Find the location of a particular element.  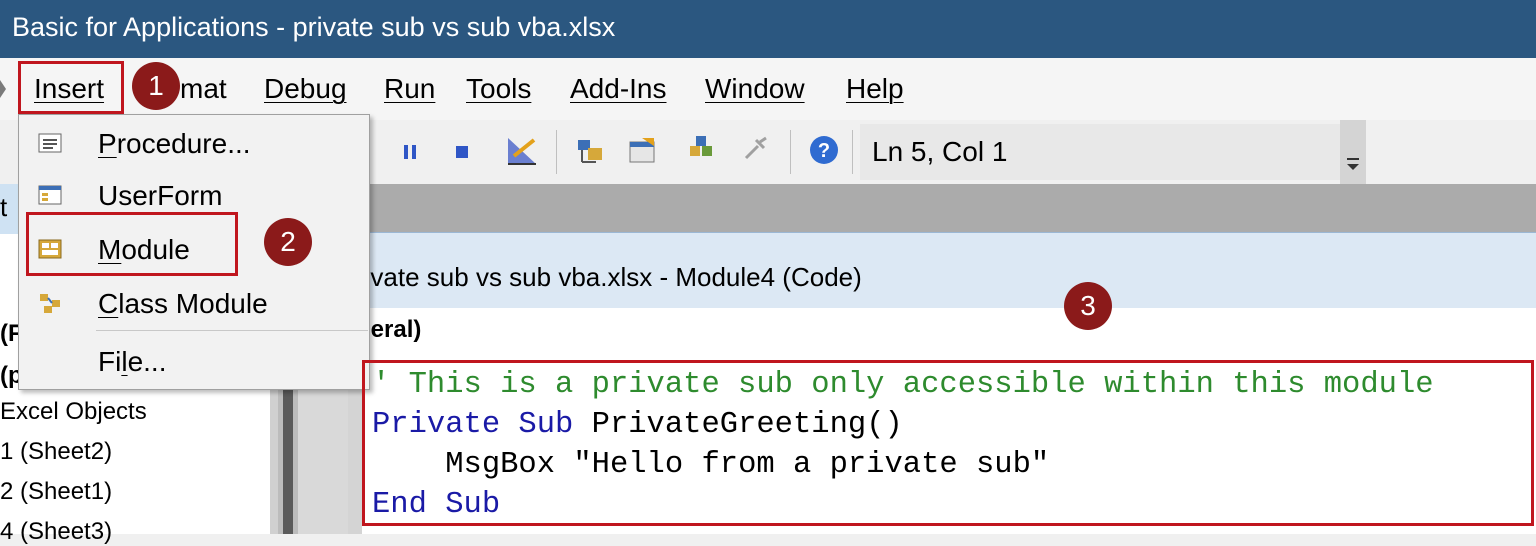

step-marker-2: 2 is located at coordinates (288, 242).